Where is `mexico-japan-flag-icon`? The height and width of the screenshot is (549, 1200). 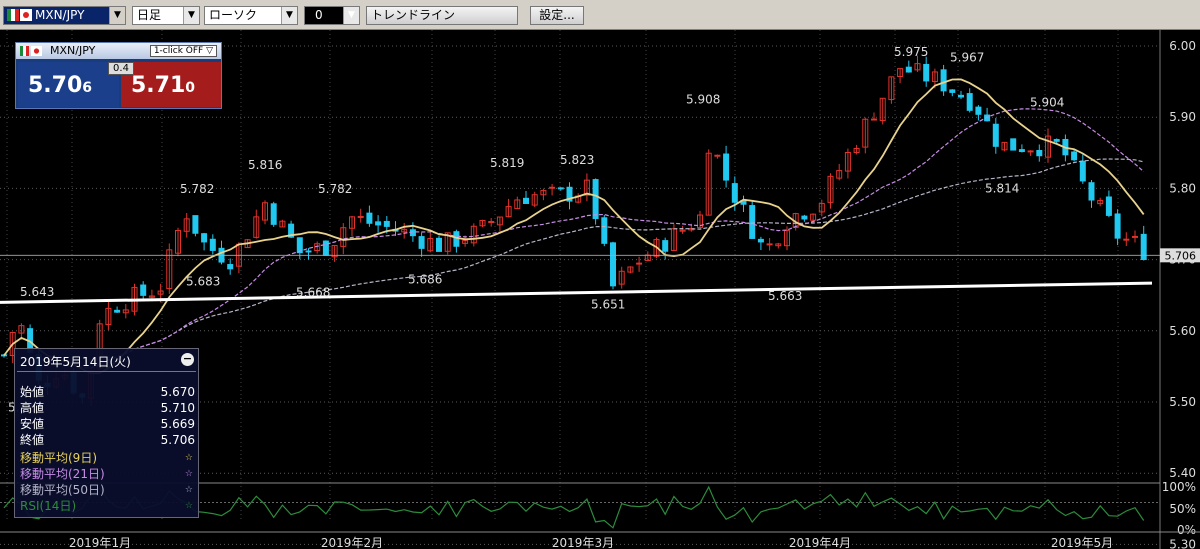
mexico-japan-flag-icon is located at coordinates (31, 51).